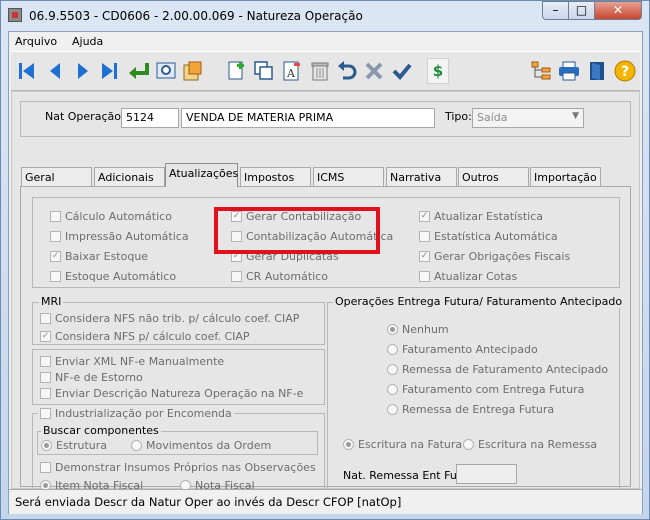 Image resolution: width=650 pixels, height=520 pixels. Describe the element at coordinates (36, 41) in the screenshot. I see `menu-arquivo: Arquivo` at that location.